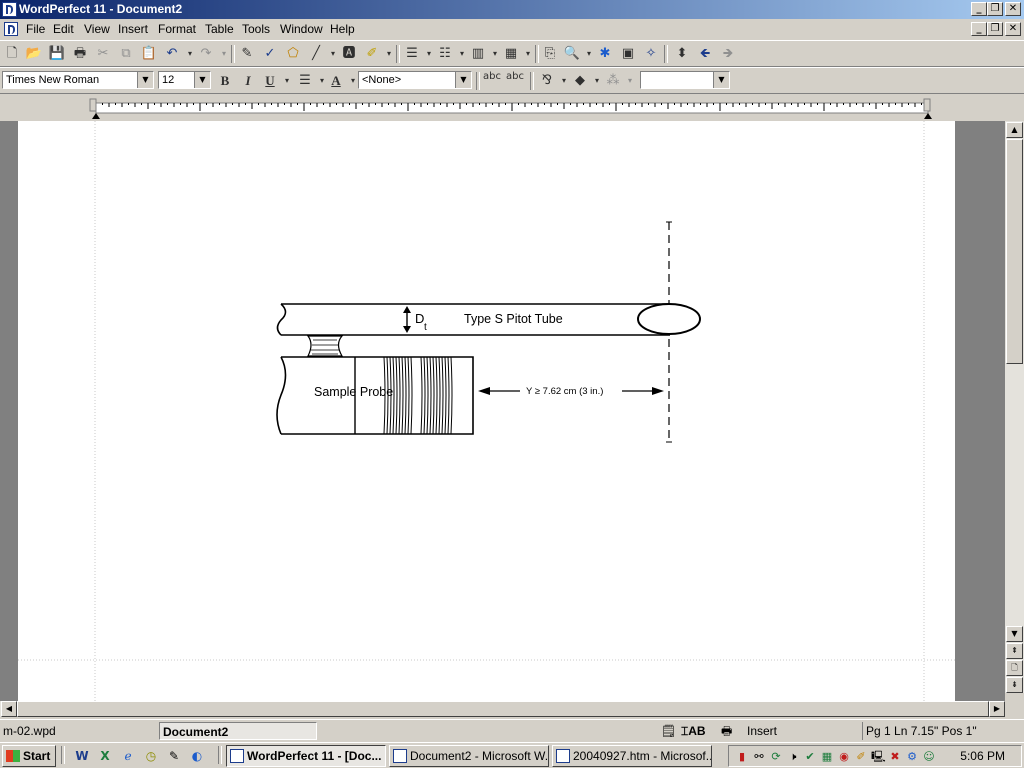 This screenshot has width=1024, height=768. I want to click on menu-help: Help, so click(342, 29).